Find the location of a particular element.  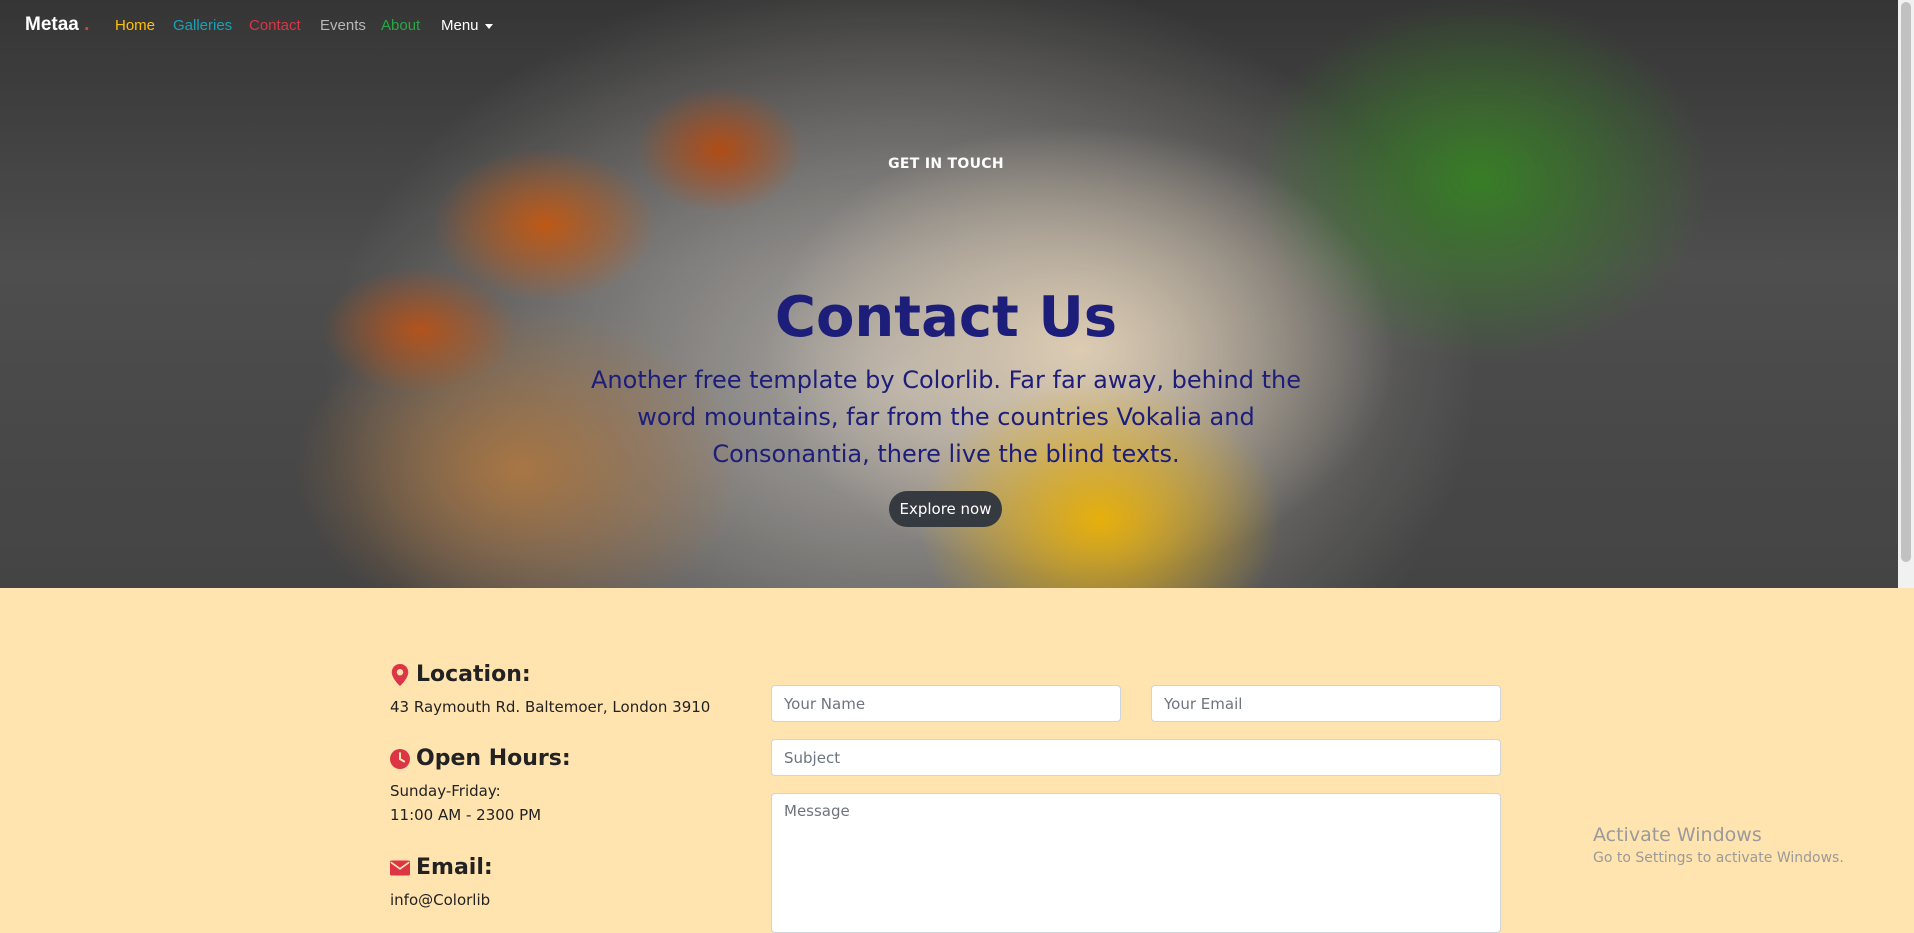

location-address: 43 Raymouth Rd. Baltemoer, London 3910 is located at coordinates (550, 707).